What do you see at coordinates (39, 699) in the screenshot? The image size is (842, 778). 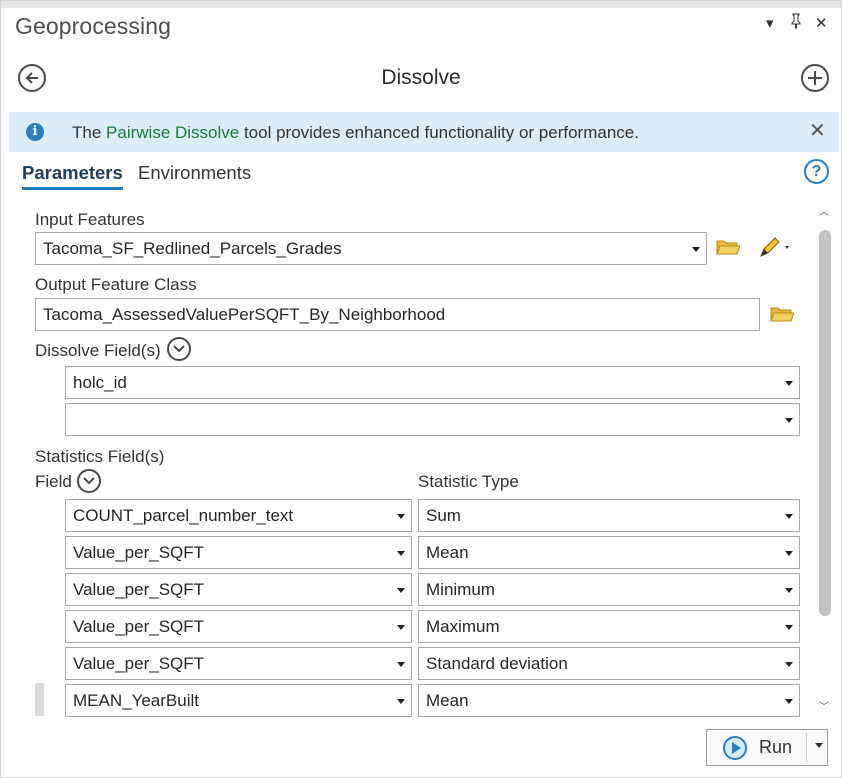 I see `row-drag-handle` at bounding box center [39, 699].